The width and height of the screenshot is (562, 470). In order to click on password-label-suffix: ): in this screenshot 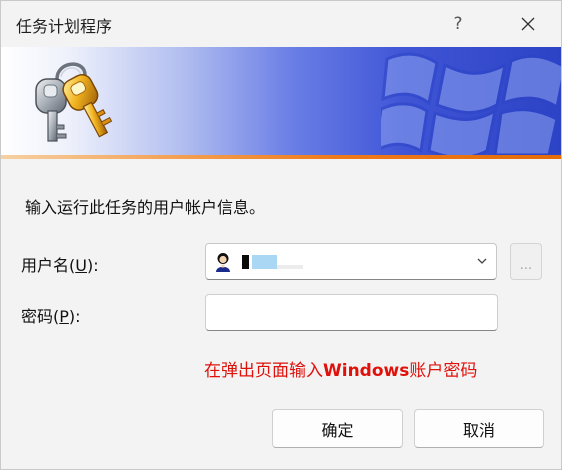, I will do `click(74, 316)`.